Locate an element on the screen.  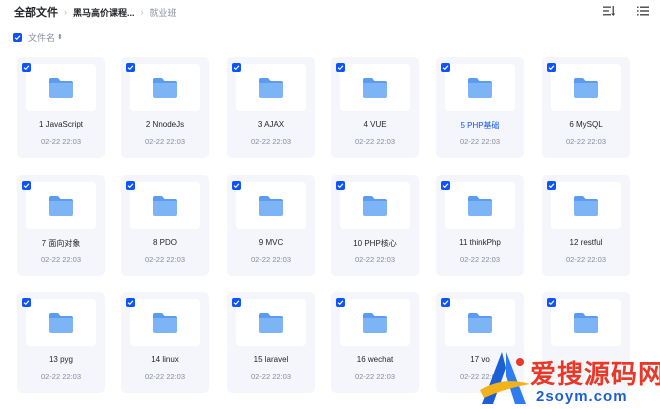
breadcrumb-root: 全部文件 is located at coordinates (36, 12).